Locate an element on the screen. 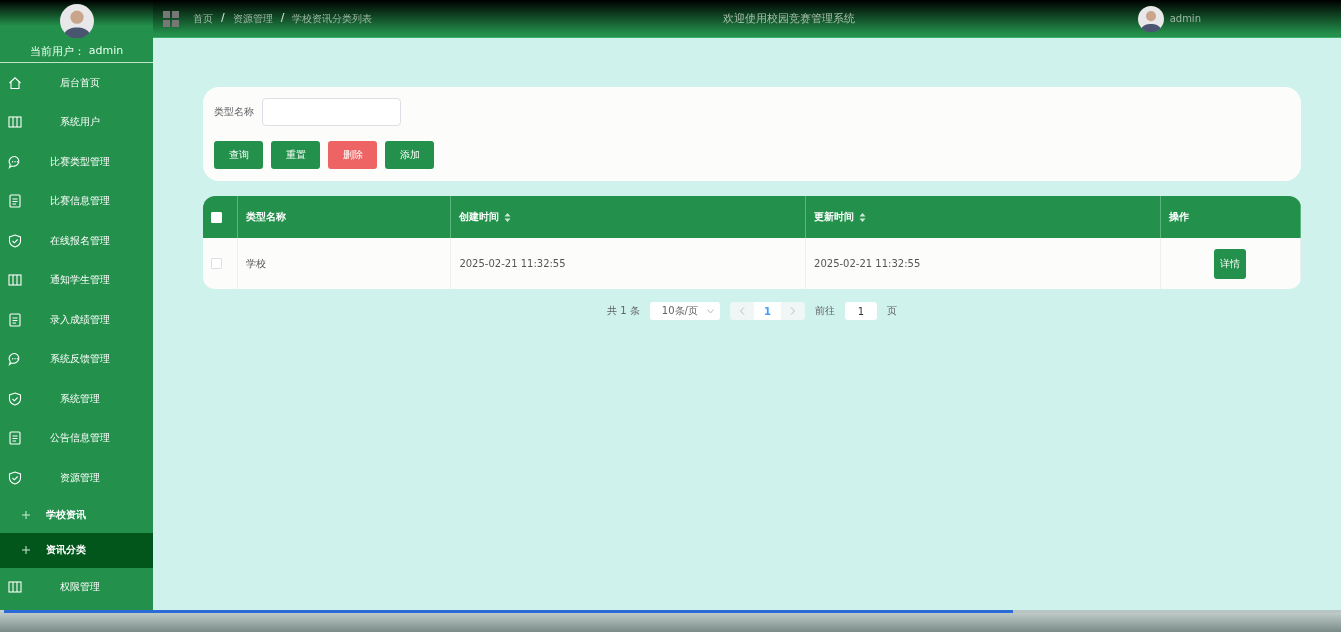  grid-icon is located at coordinates (171, 18).